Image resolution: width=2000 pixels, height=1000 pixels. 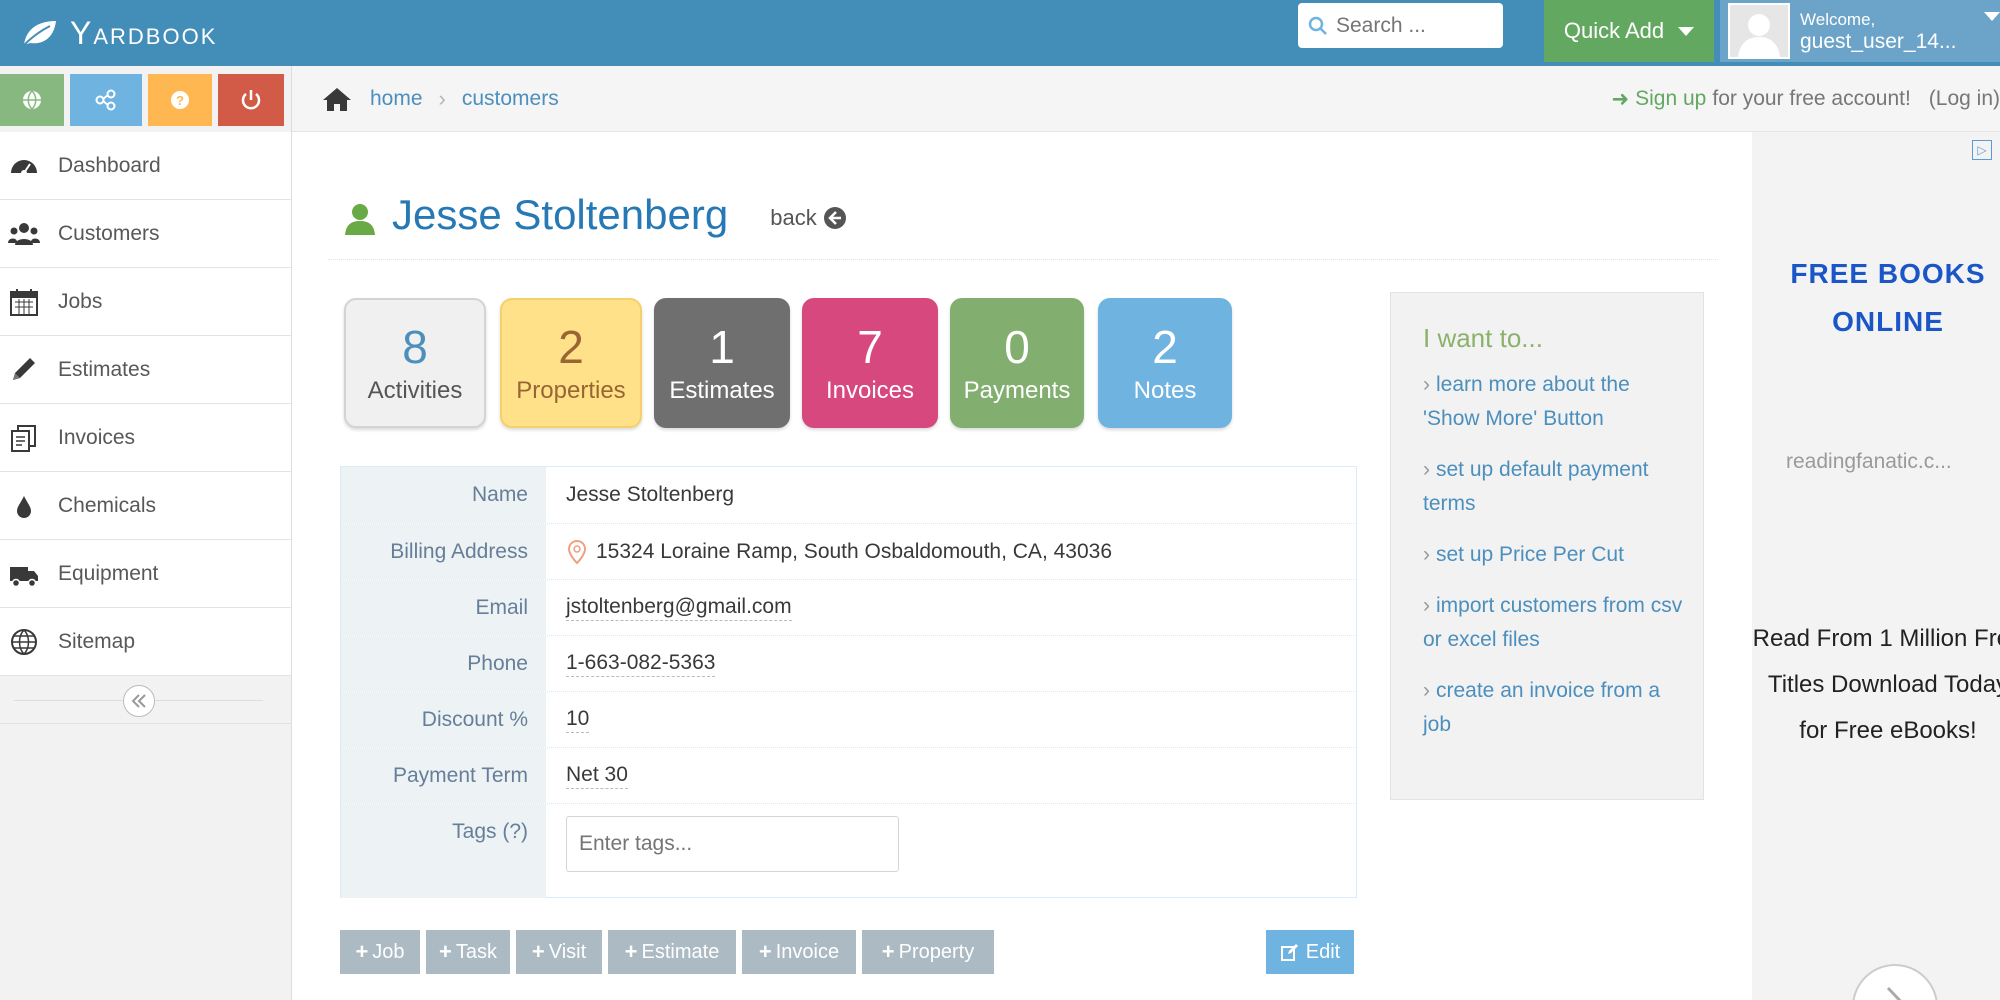 I want to click on shortcut-help-button: ?, so click(x=180, y=100).